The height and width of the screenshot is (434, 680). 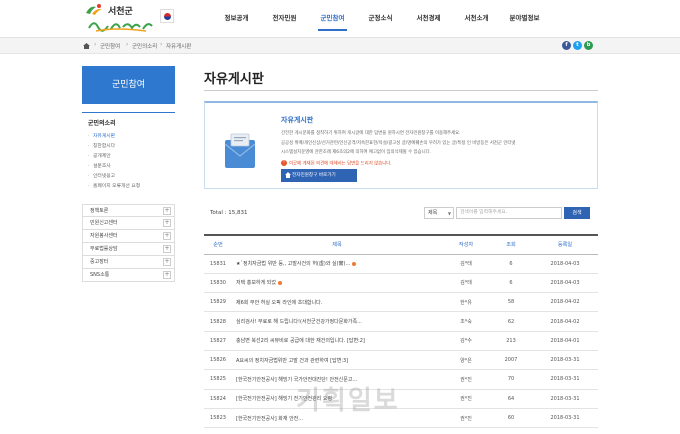 What do you see at coordinates (509, 213) in the screenshot?
I see `search-input: 검색어를 입력해주세요.` at bounding box center [509, 213].